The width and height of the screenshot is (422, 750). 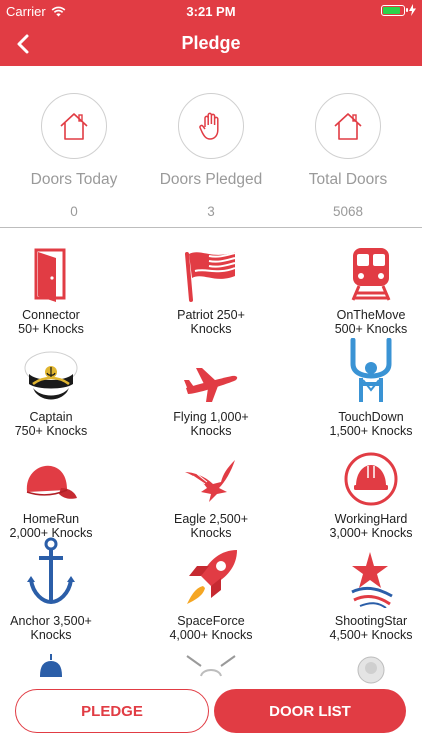 I want to click on page-title: Pledge, so click(x=211, y=43).